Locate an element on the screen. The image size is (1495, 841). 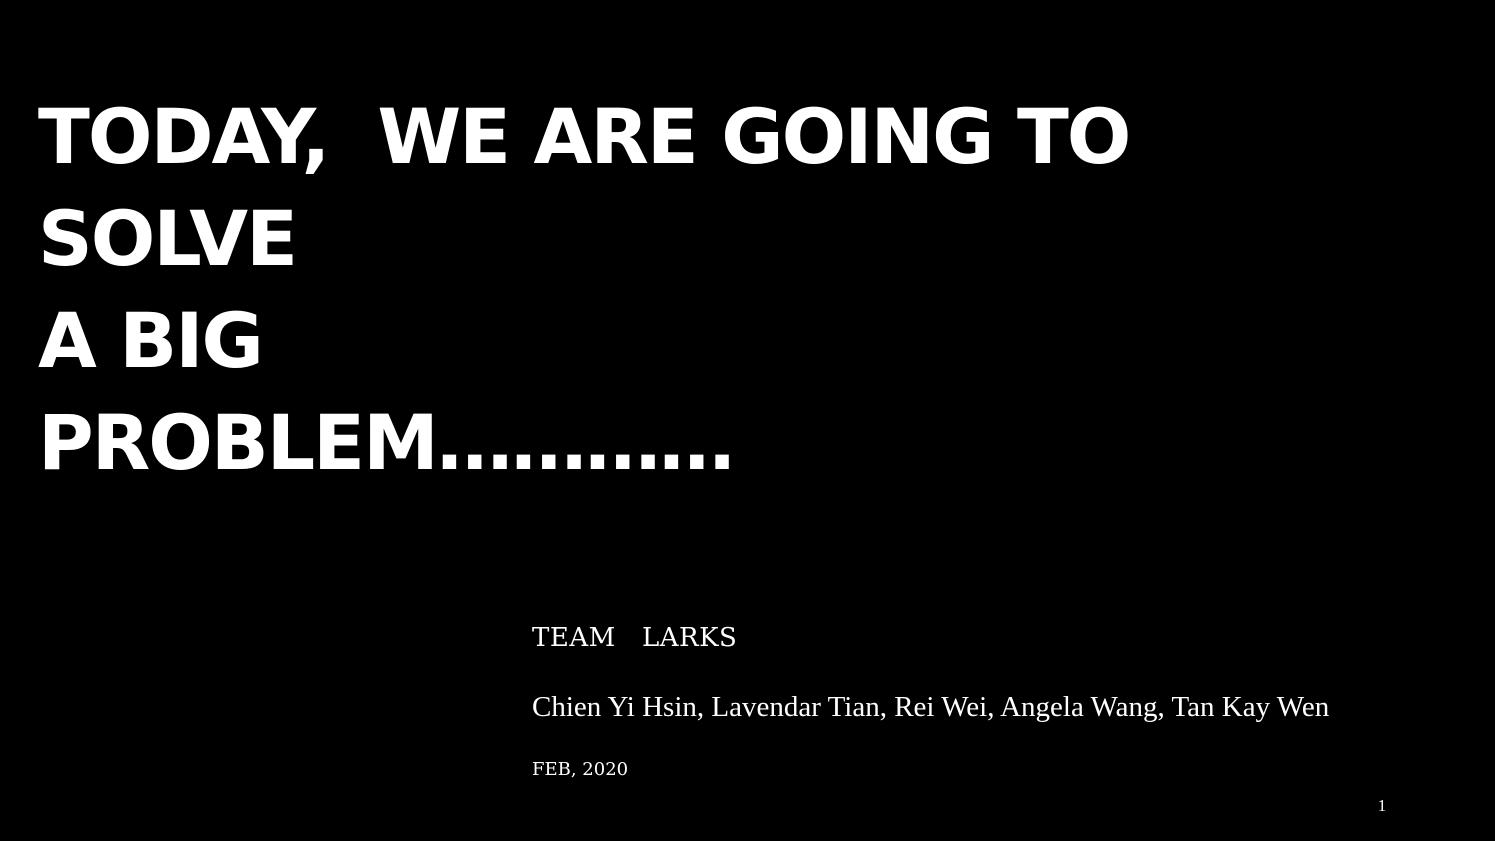
title-line-2: SOLVE is located at coordinates (168, 238).